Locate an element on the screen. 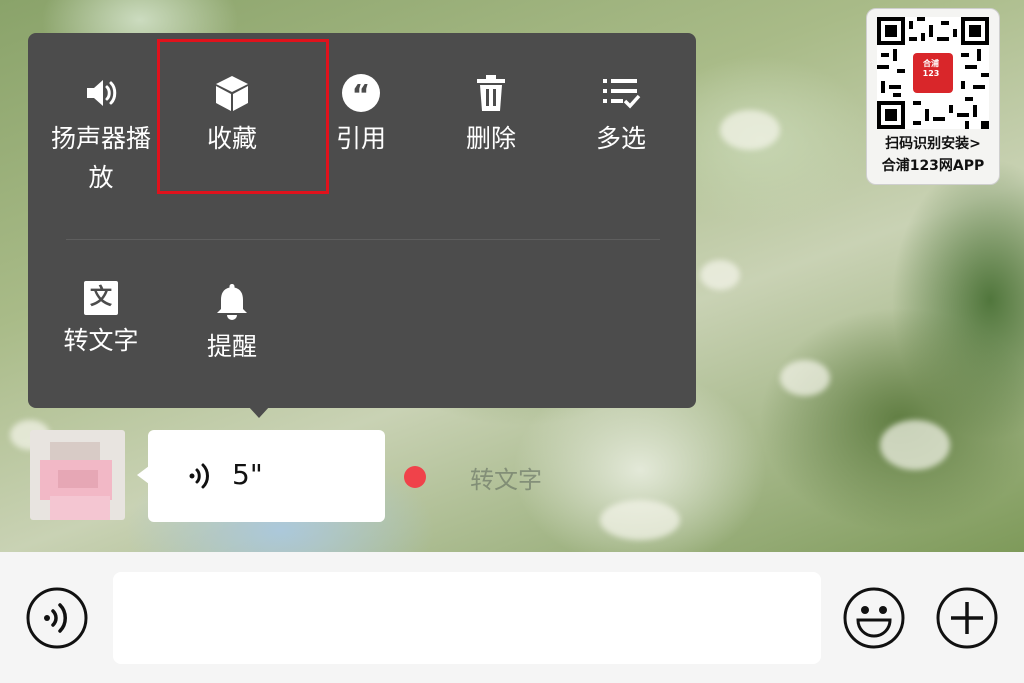 The image size is (1024, 683). quote-icon: “ is located at coordinates (361, 93).